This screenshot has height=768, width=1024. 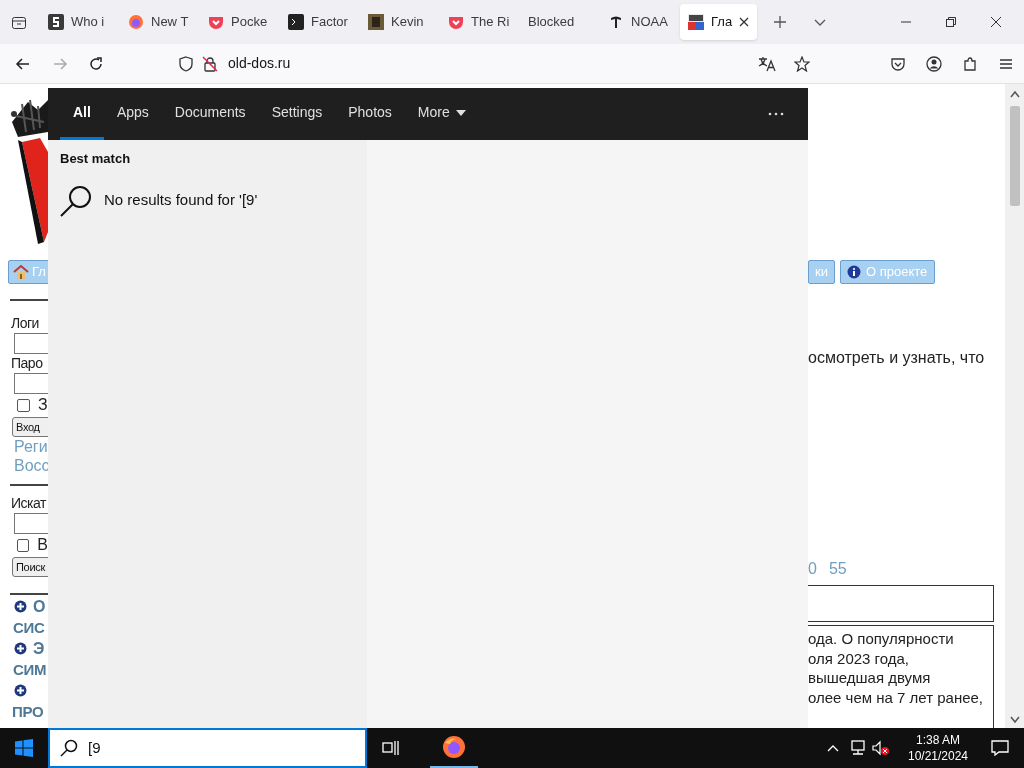 What do you see at coordinates (896, 668) in the screenshot?
I see `article-text: ода. О популярности оля 2023 года, вышедшая двумя олее чем на 7 лет ранее,` at bounding box center [896, 668].